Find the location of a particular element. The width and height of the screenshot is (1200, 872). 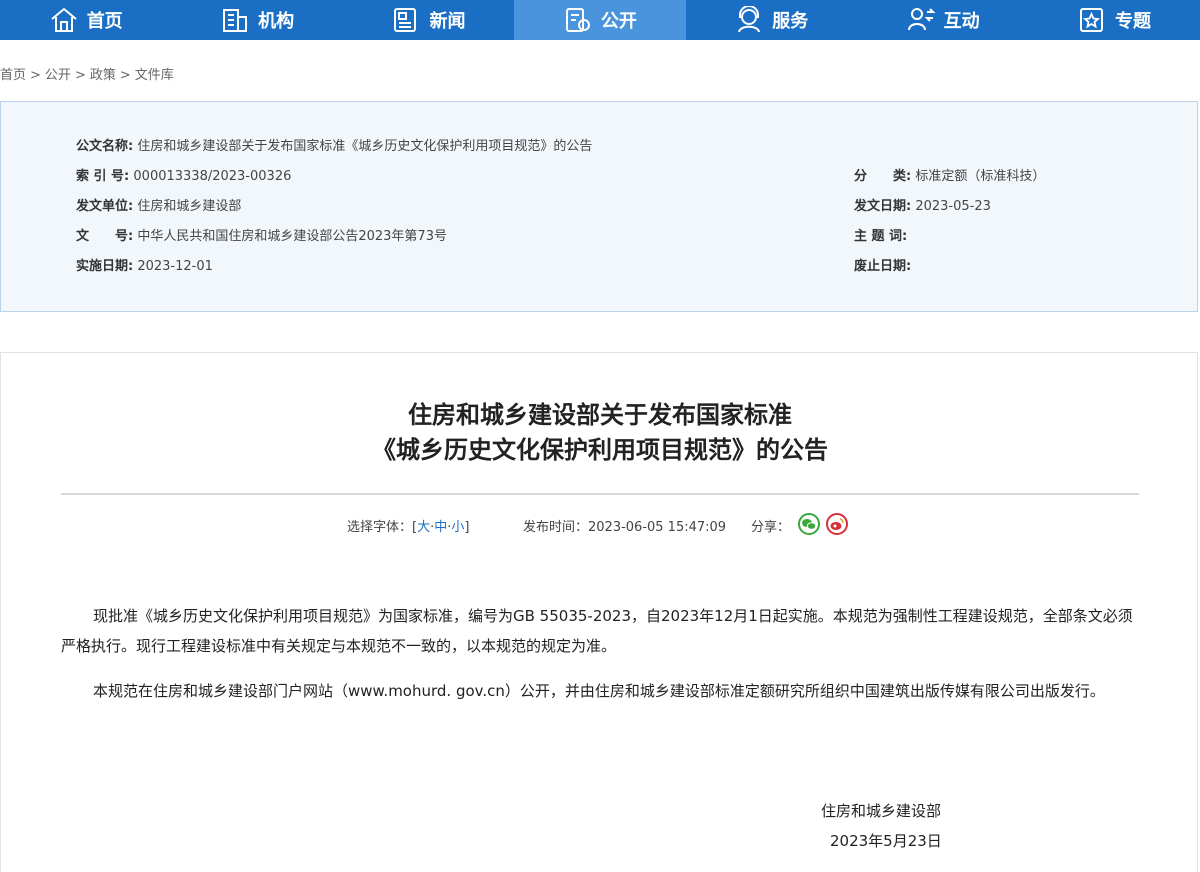

font-size-selector: 选择字体：[大·中·小] is located at coordinates (408, 525).